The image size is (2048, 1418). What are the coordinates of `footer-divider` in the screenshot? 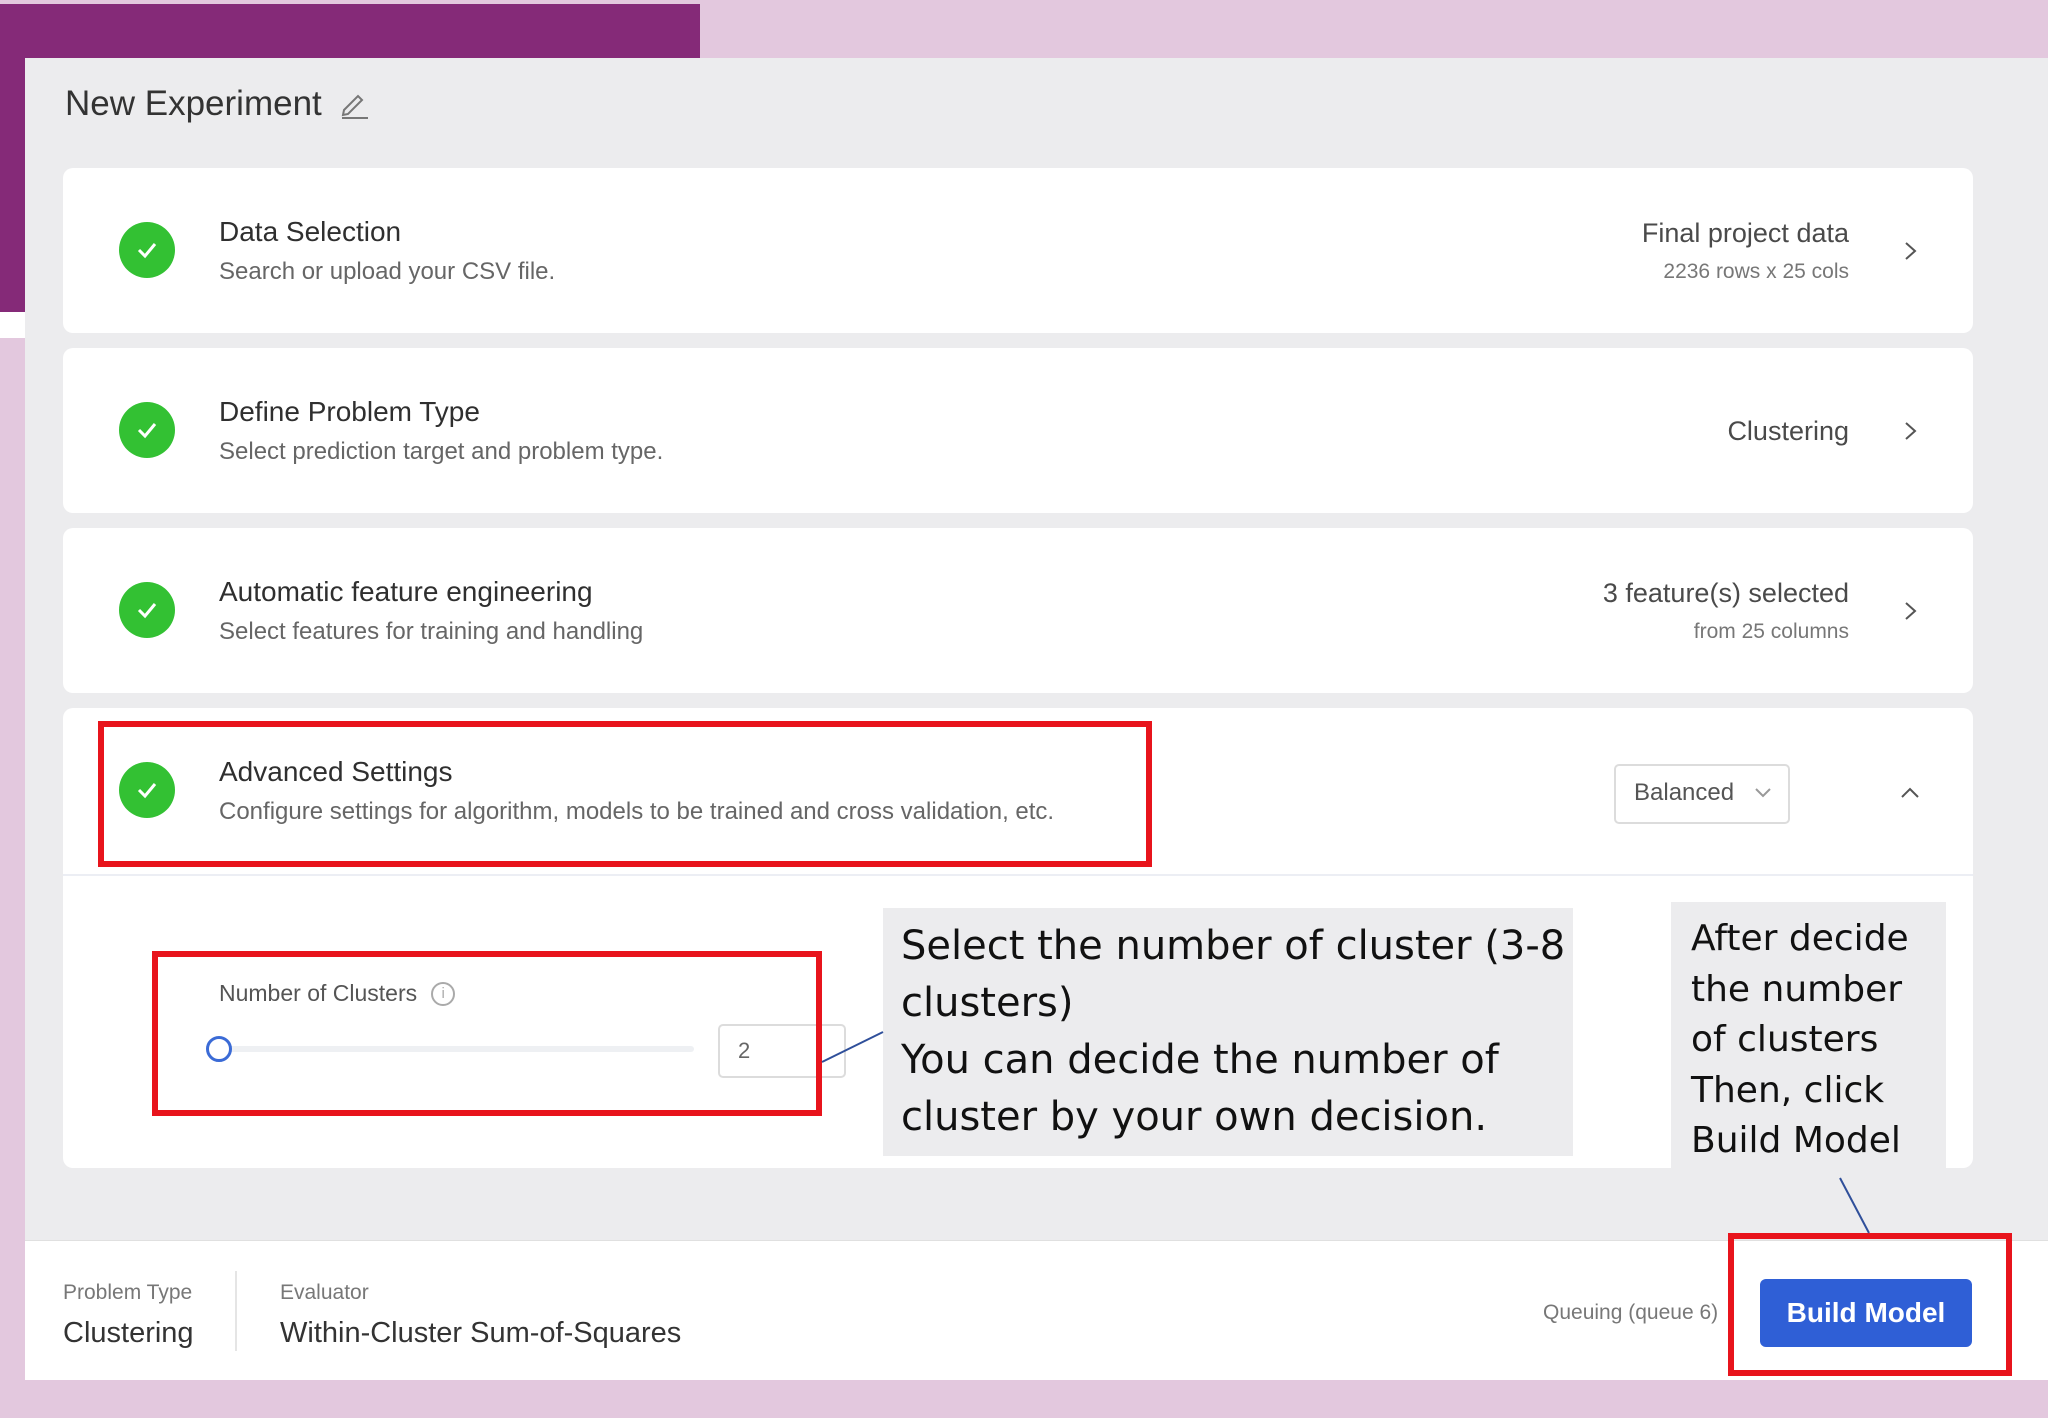 It's located at (236, 1311).